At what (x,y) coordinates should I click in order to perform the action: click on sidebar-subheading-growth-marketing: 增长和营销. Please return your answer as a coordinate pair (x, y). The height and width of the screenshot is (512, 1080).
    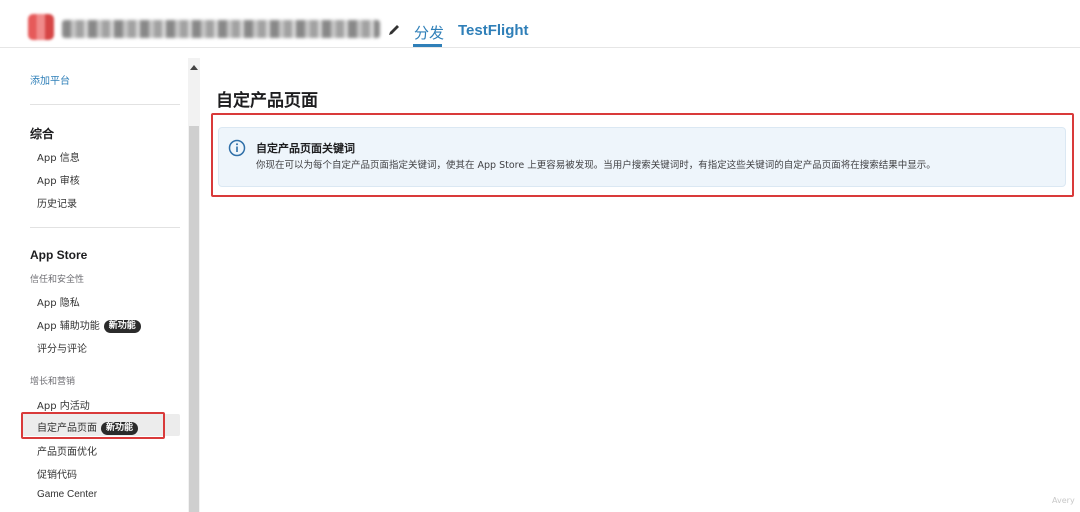
    Looking at the image, I should click on (53, 382).